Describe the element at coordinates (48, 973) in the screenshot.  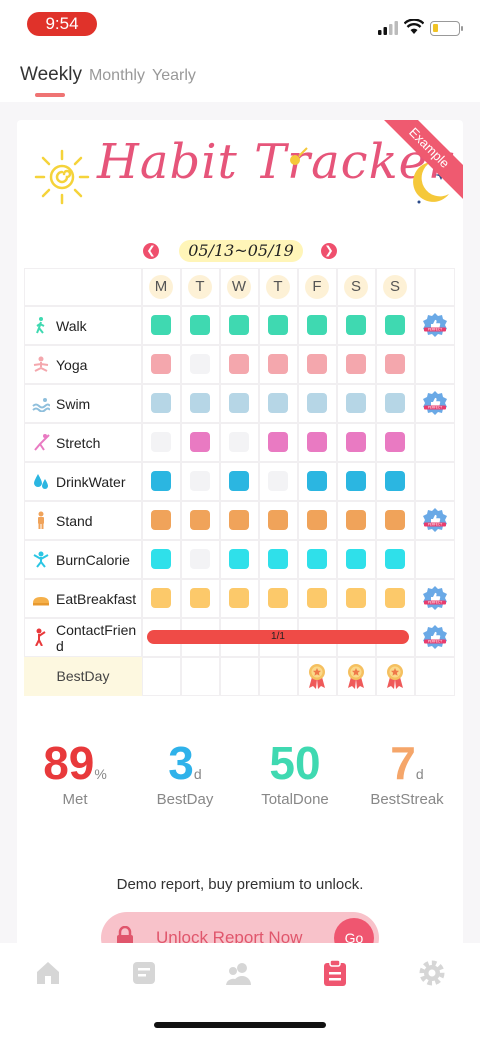
I see `home-icon` at that location.